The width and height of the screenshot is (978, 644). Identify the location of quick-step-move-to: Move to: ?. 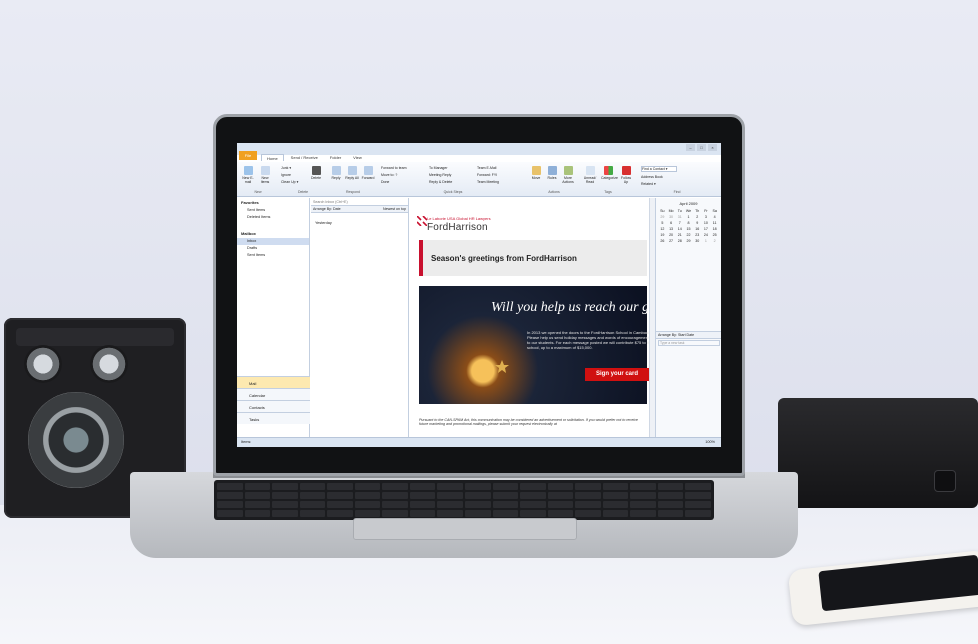
(389, 175).